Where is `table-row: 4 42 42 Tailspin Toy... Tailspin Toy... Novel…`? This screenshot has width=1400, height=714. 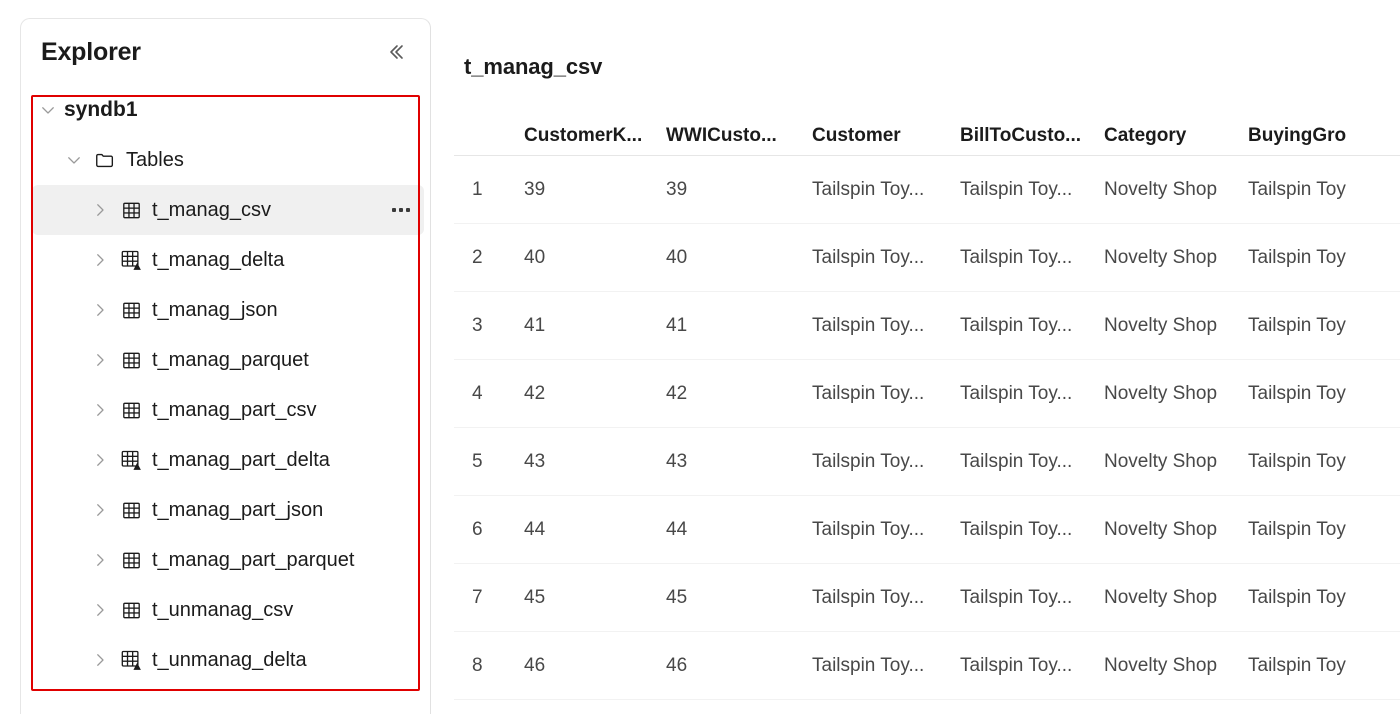
table-row: 4 42 42 Tailspin Toy... Tailspin Toy... Novel… is located at coordinates (927, 394).